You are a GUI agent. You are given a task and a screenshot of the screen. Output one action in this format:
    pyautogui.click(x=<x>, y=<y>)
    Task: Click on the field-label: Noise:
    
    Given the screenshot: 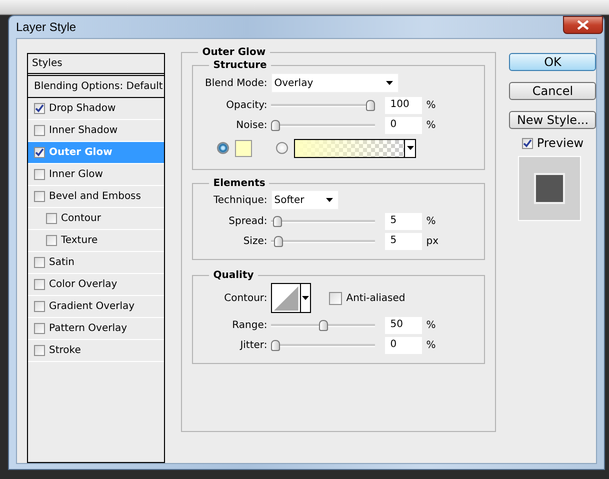 What is the action you would take?
    pyautogui.click(x=251, y=125)
    